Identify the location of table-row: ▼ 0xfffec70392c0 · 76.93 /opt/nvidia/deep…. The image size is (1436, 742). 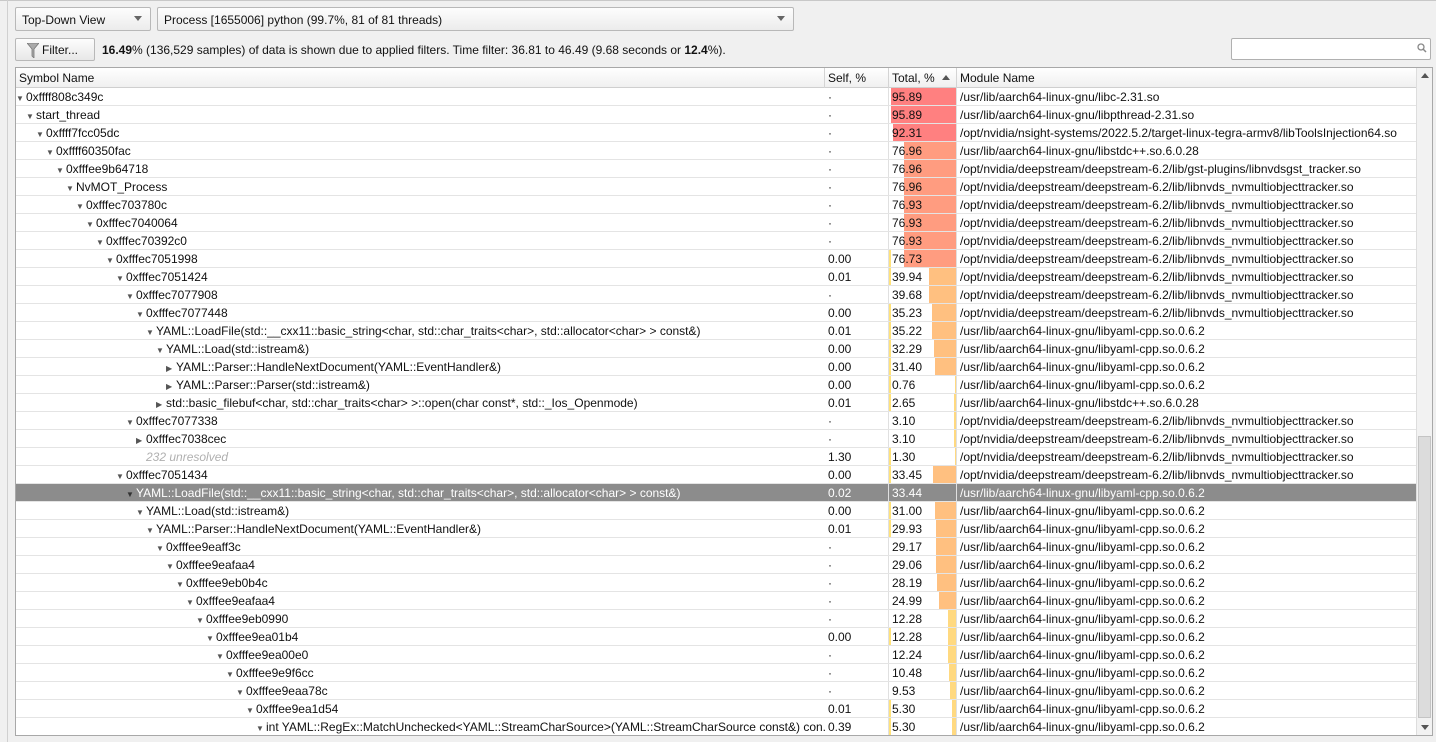
(716, 241).